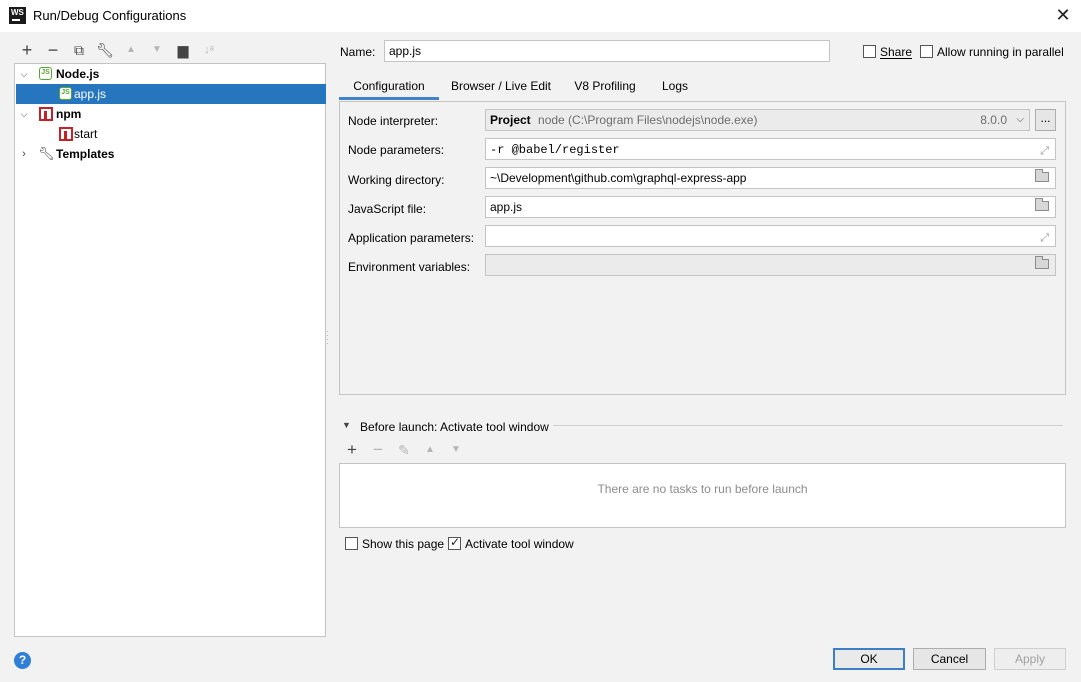 Image resolution: width=1081 pixels, height=682 pixels. What do you see at coordinates (86, 134) in the screenshot?
I see `tree-item-label: start` at bounding box center [86, 134].